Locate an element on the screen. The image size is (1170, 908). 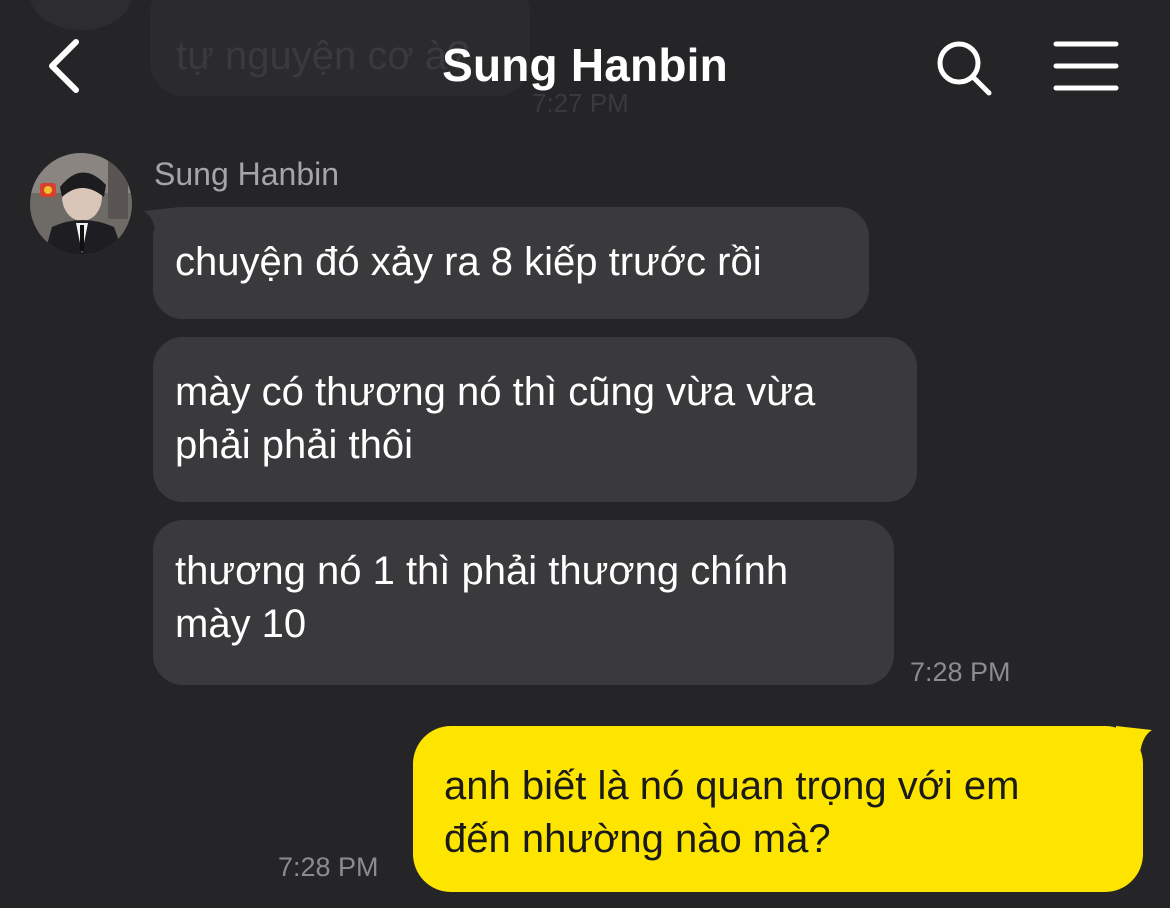
message-line: mày có thương nó thì cũng vừa vừa is located at coordinates (495, 392).